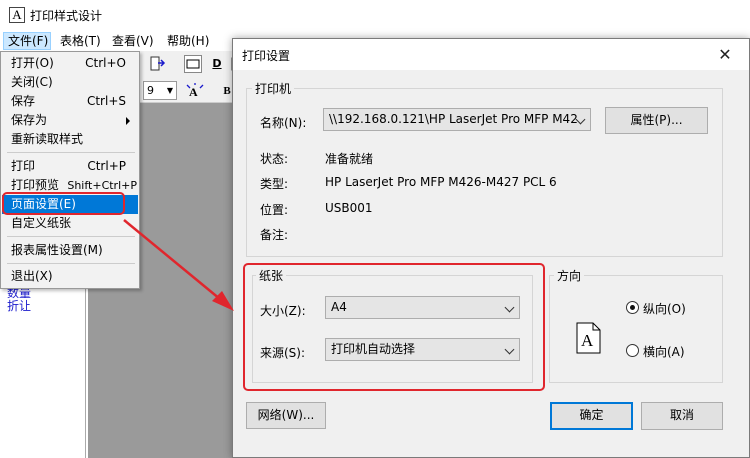 The width and height of the screenshot is (750, 458). Describe the element at coordinates (178, 265) in the screenshot. I see `annotation-arrow-icon` at that location.